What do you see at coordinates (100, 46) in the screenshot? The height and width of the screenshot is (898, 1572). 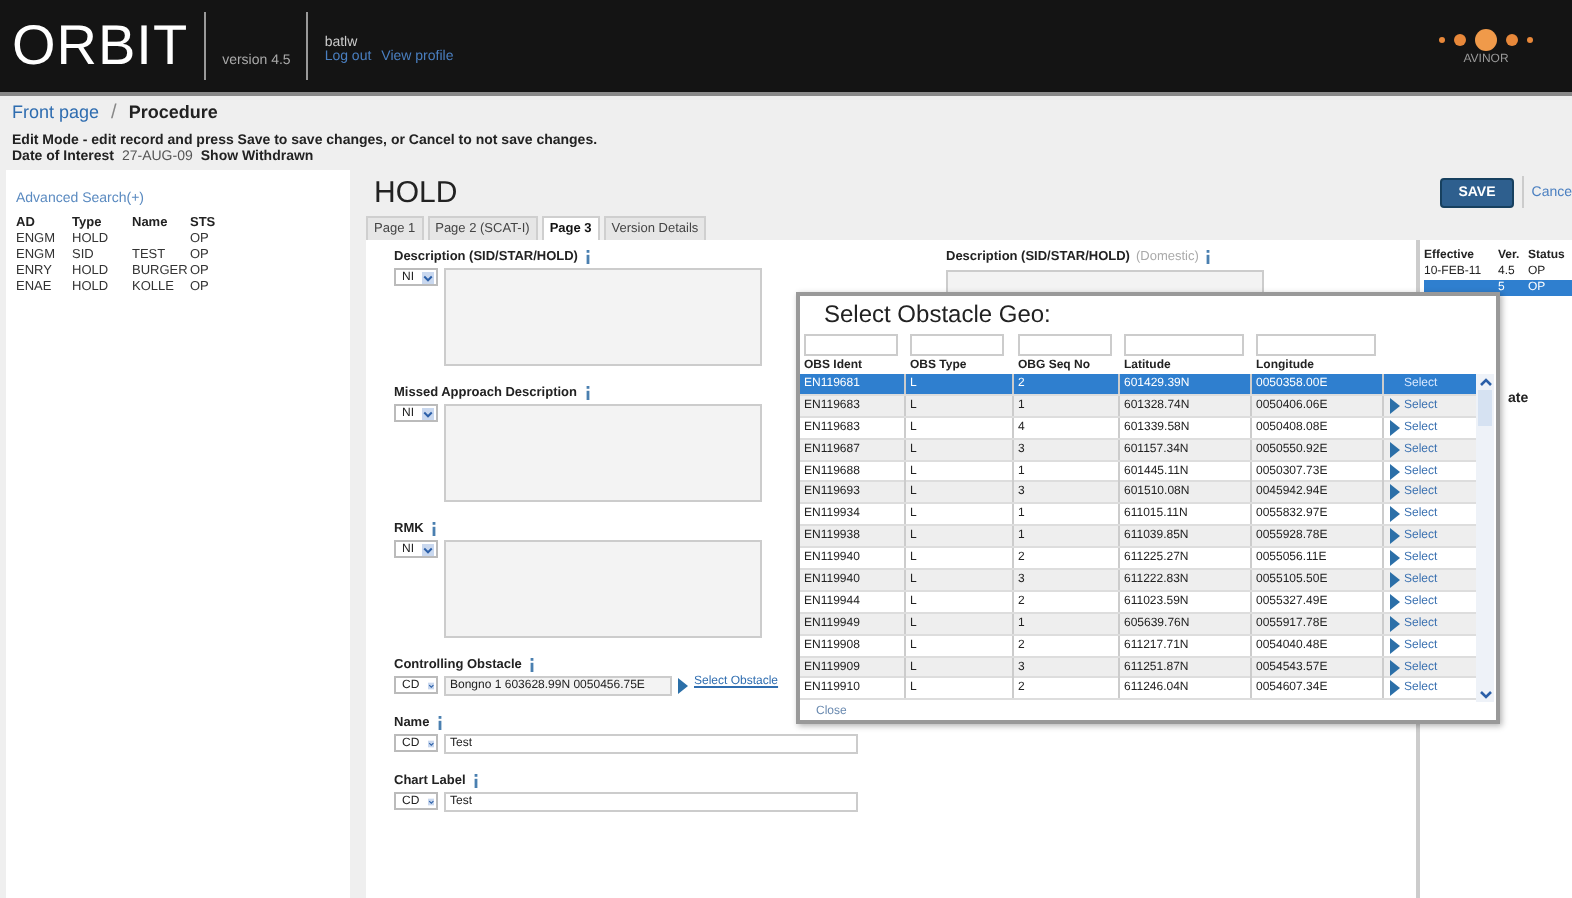 I see `app-logo: ORBIT` at bounding box center [100, 46].